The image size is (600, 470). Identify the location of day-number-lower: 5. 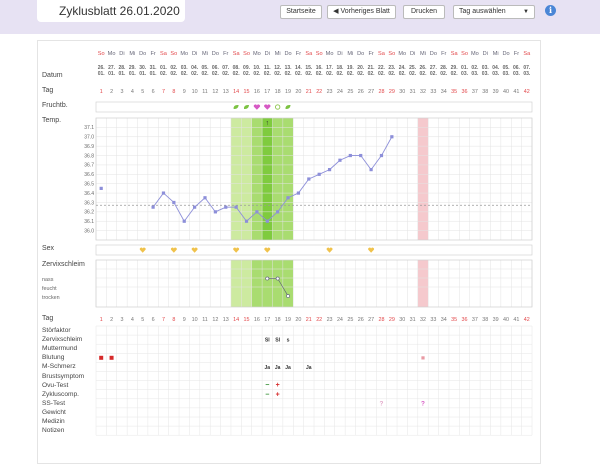
(142, 320).